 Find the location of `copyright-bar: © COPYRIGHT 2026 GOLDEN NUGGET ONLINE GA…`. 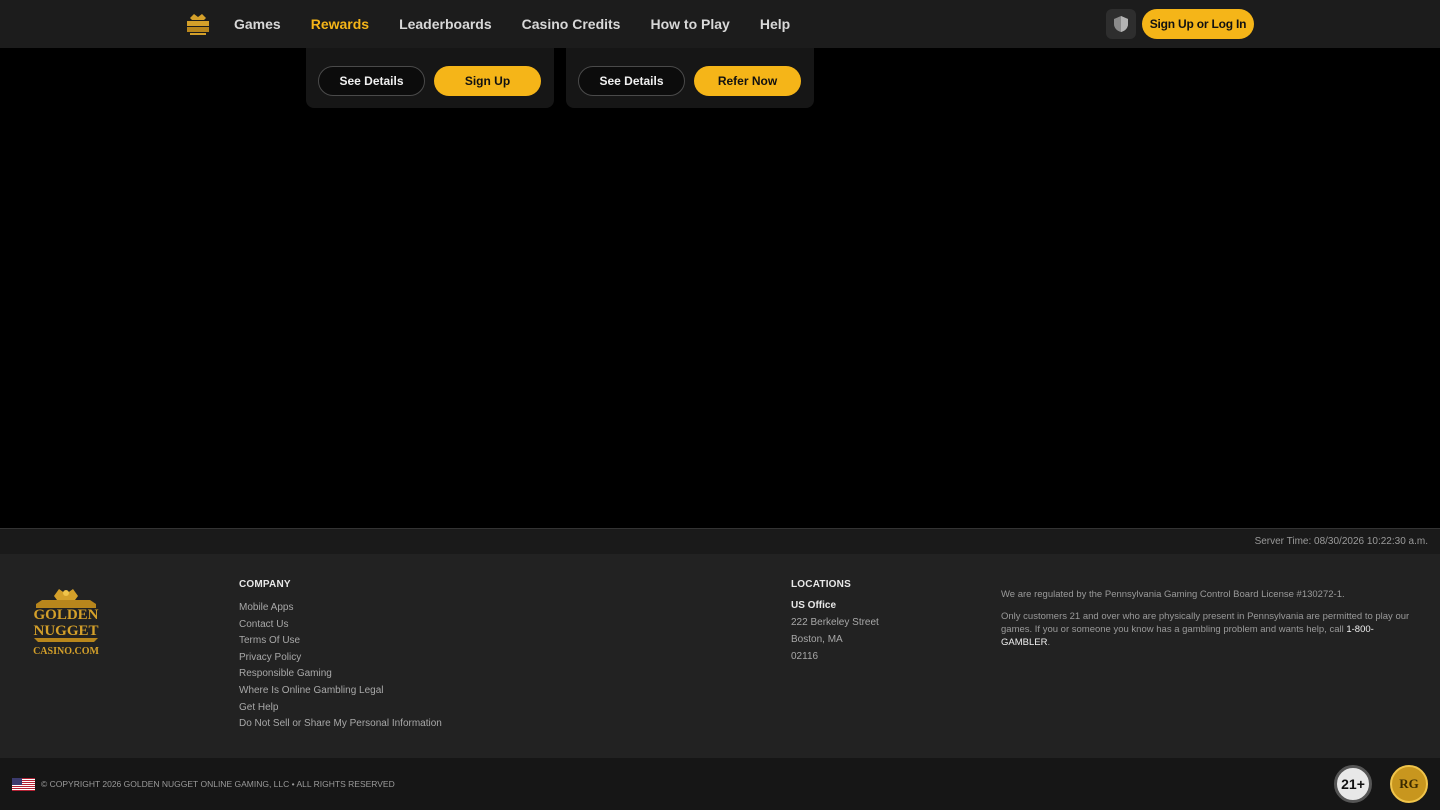

copyright-bar: © COPYRIGHT 2026 GOLDEN NUGGET ONLINE GA… is located at coordinates (720, 784).